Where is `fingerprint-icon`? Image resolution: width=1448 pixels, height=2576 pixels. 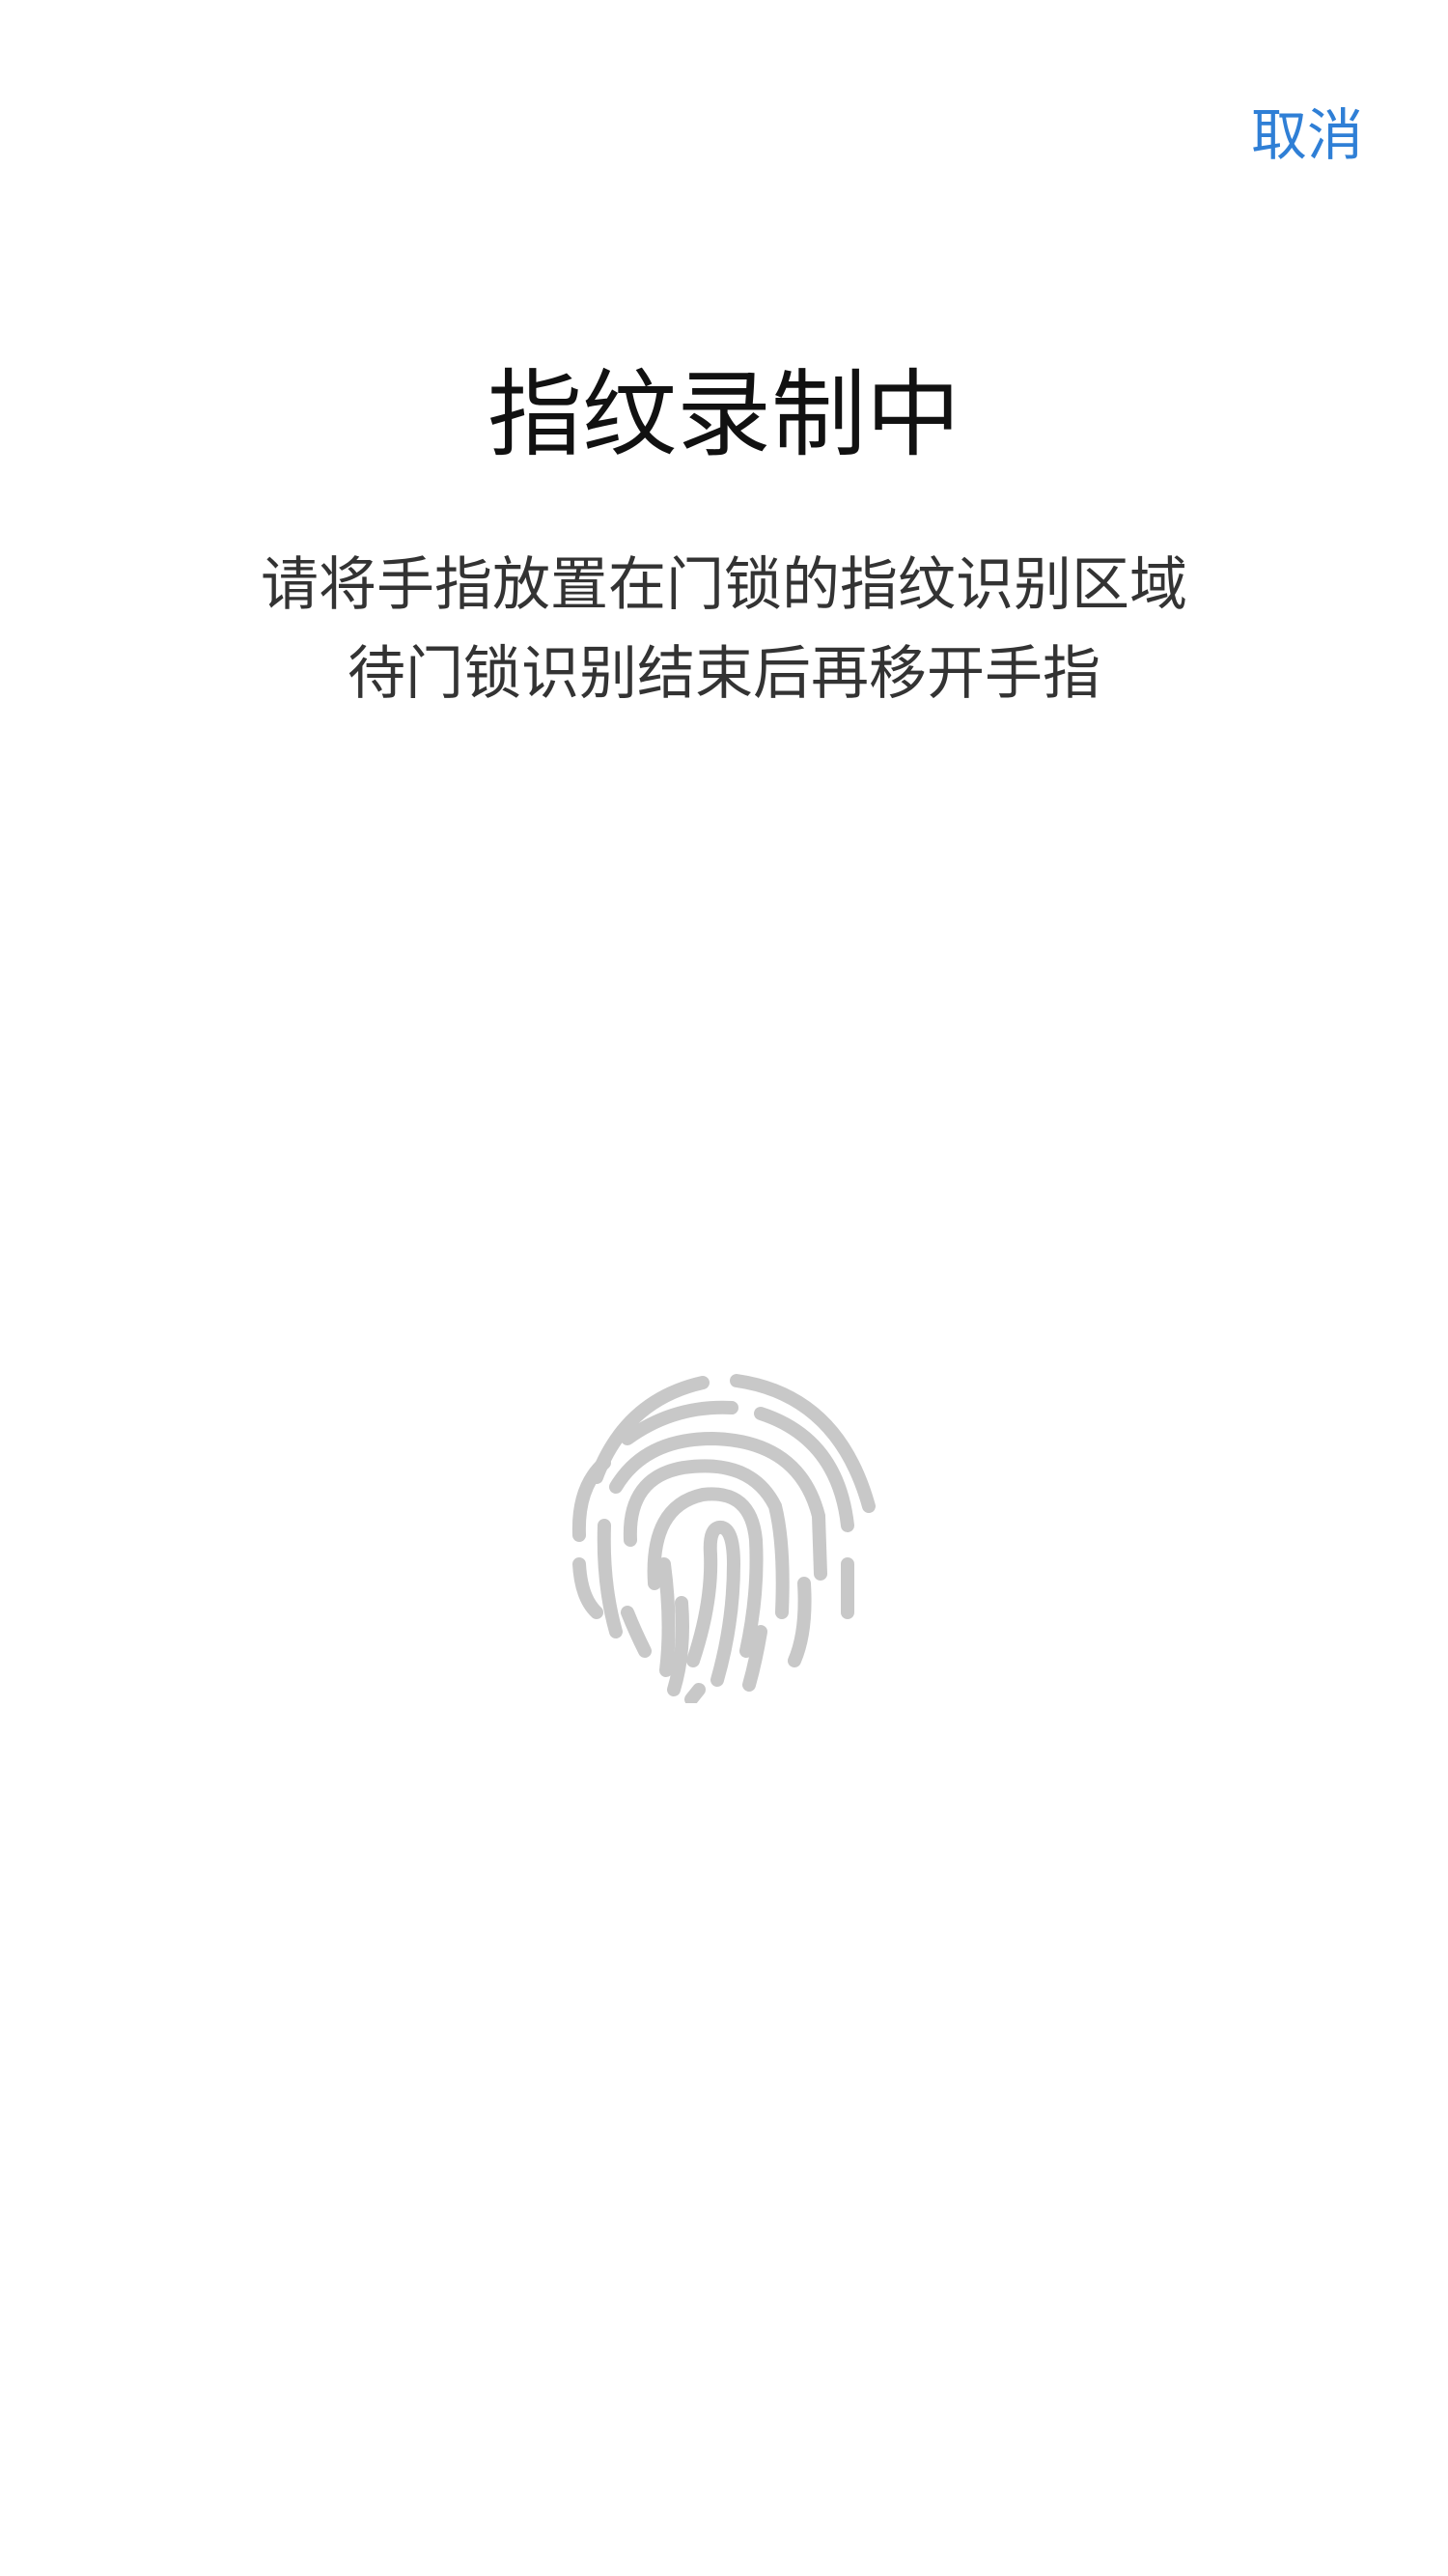
fingerprint-icon is located at coordinates (724, 1539).